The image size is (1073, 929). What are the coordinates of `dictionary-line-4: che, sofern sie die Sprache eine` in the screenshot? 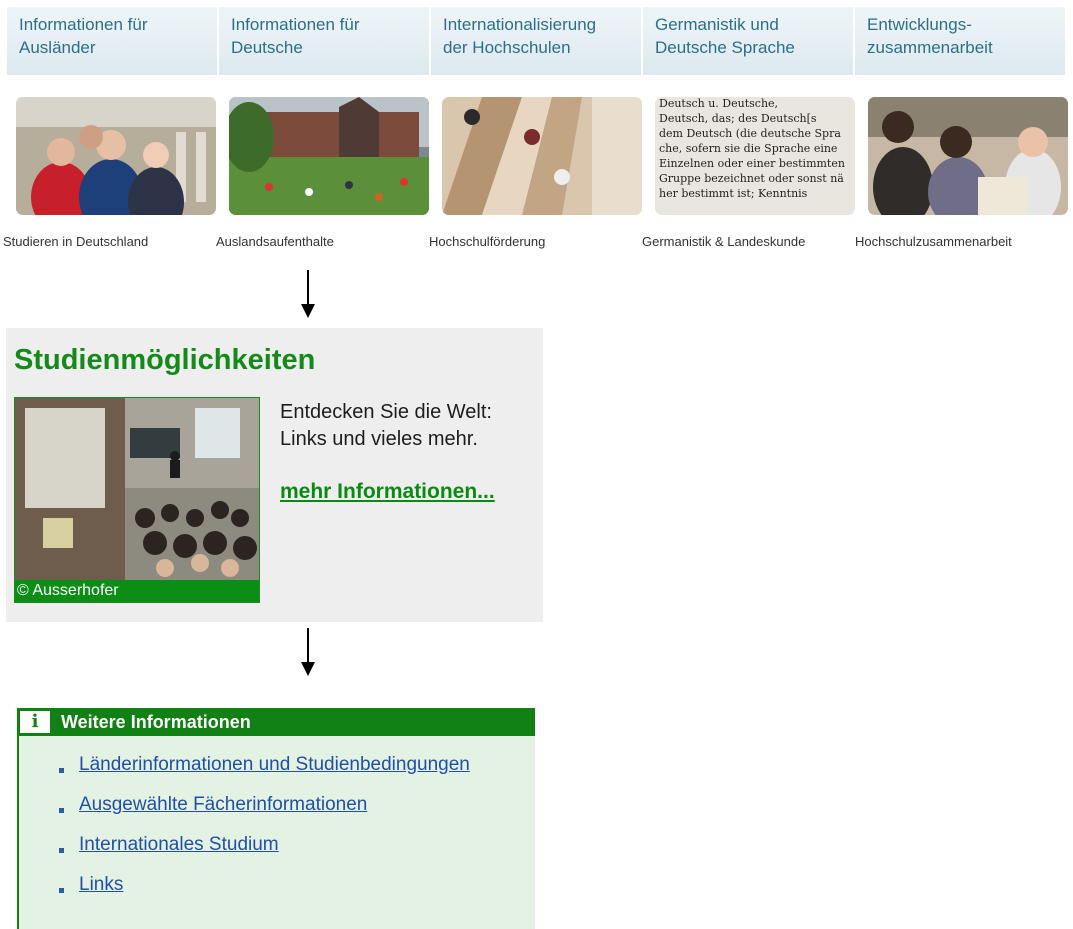 It's located at (748, 148).